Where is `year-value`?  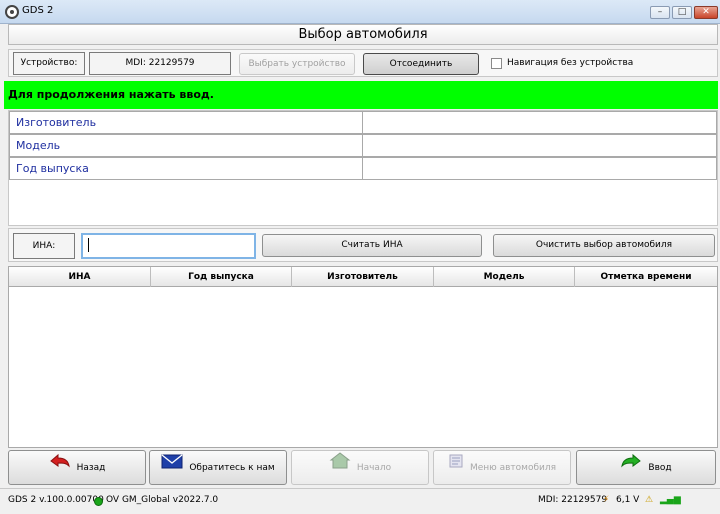 year-value is located at coordinates (540, 168).